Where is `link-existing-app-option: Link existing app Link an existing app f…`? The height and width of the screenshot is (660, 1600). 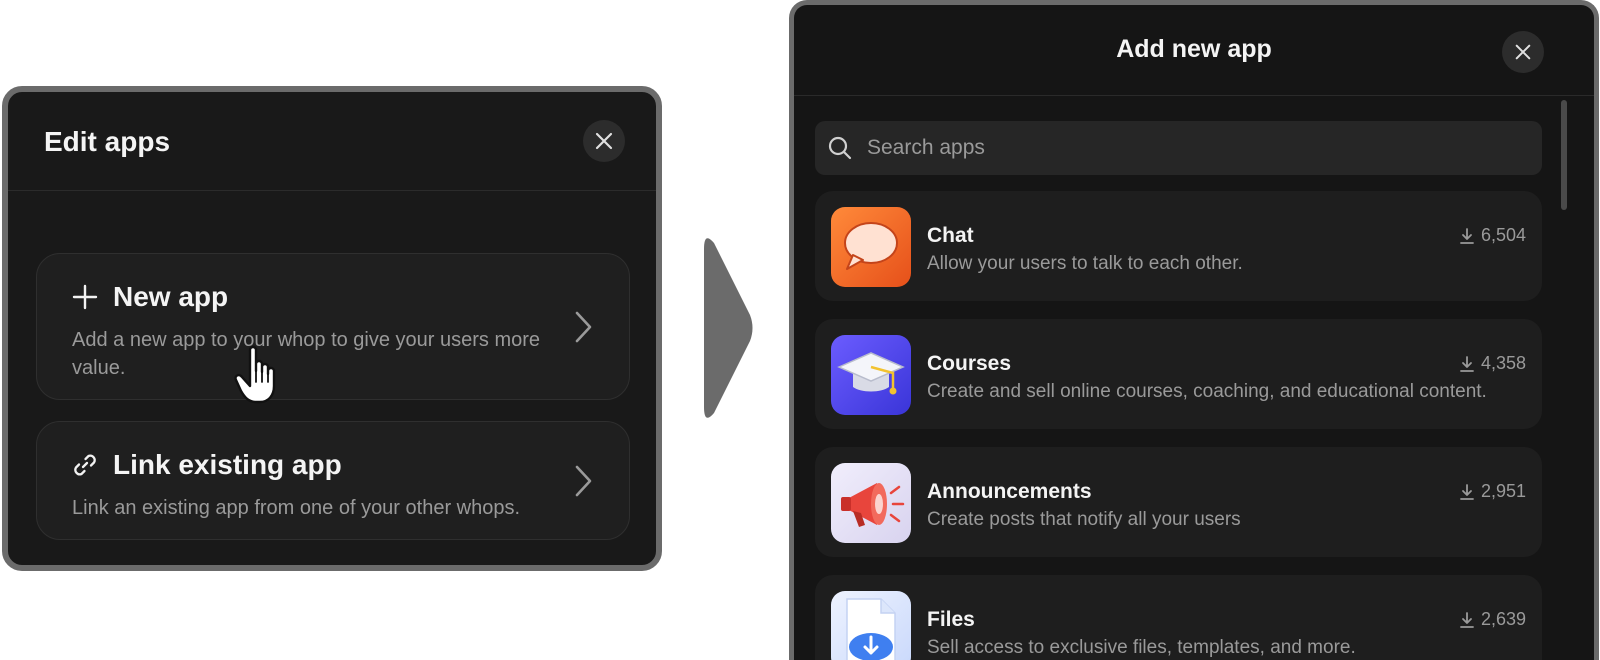 link-existing-app-option: Link existing app Link an existing app f… is located at coordinates (333, 480).